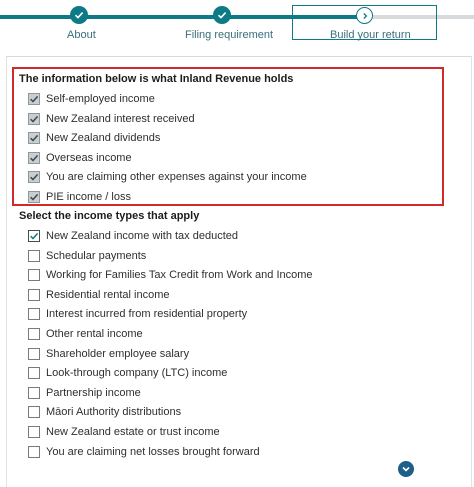 Image resolution: width=474 pixels, height=487 pixels. Describe the element at coordinates (100, 99) in the screenshot. I see `ir-checkbox-label: Self-employed income` at that location.